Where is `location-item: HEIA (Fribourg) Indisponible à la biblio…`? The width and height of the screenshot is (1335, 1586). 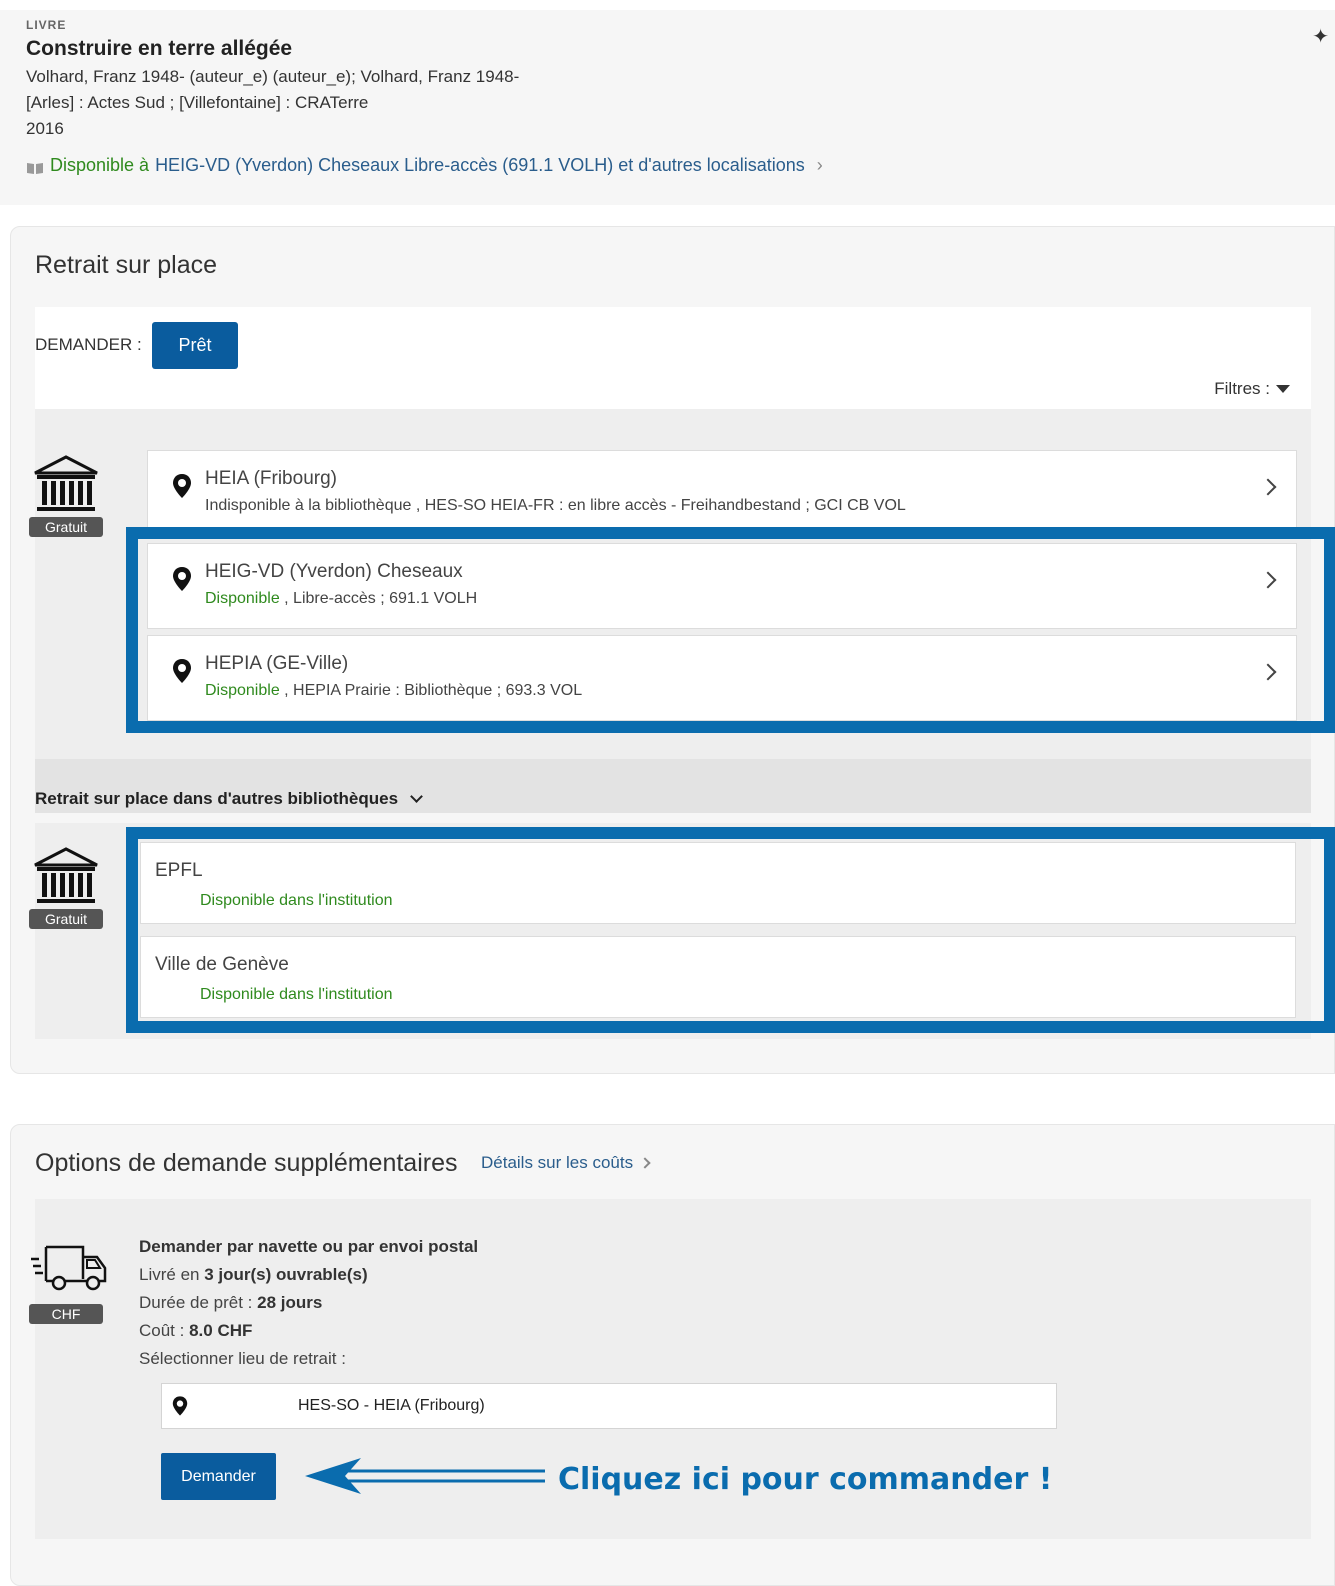 location-item: HEIA (Fribourg) Indisponible à la biblio… is located at coordinates (722, 494).